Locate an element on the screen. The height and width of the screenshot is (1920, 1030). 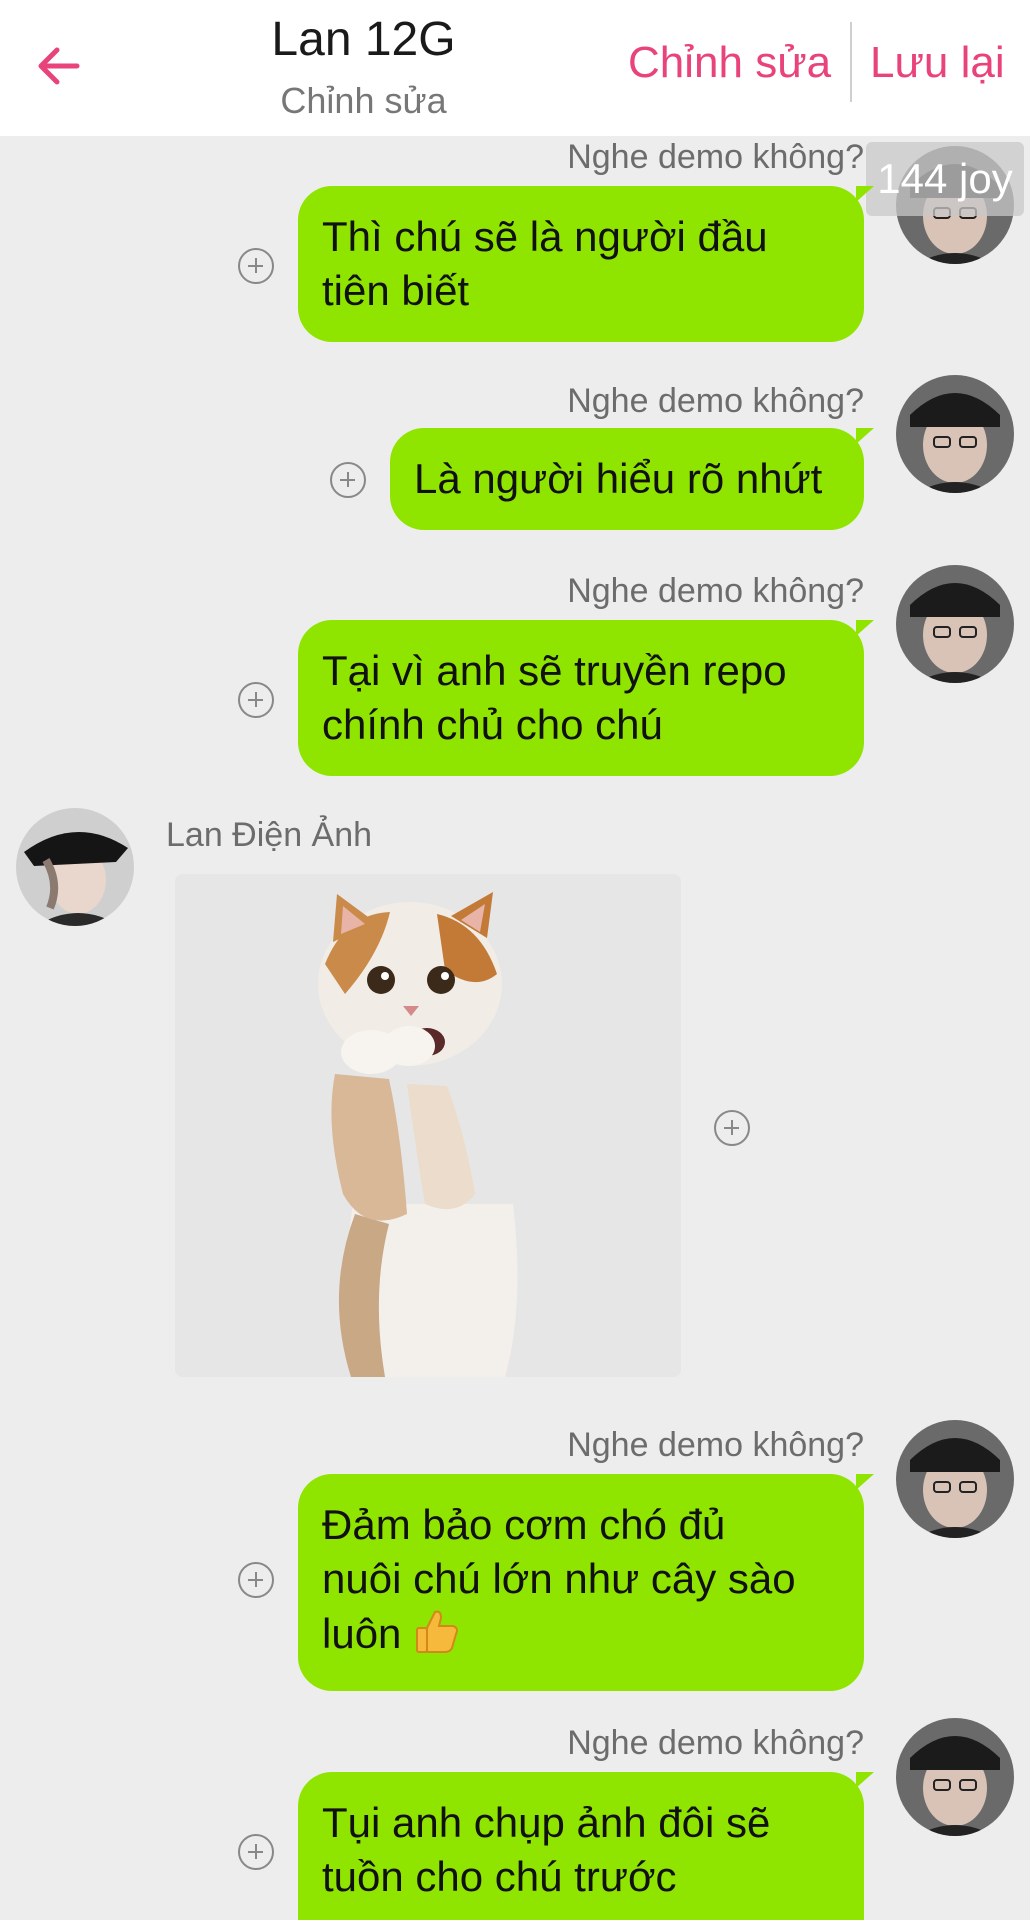
chat-title: Lan 12G is located at coordinates (363, 39).